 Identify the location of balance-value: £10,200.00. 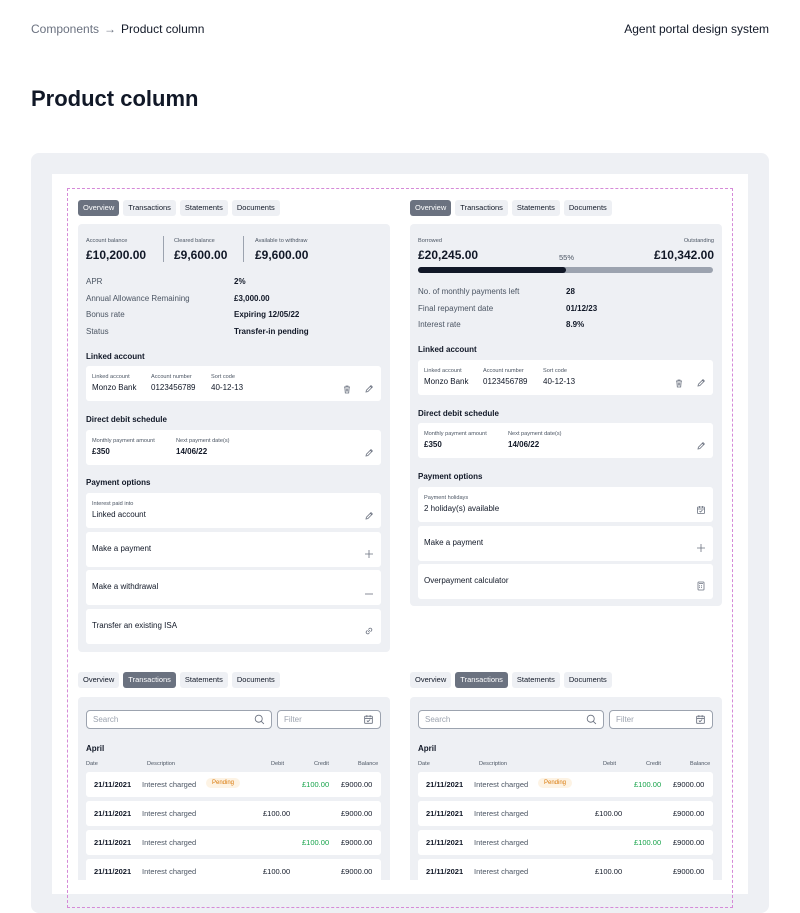
(116, 255).